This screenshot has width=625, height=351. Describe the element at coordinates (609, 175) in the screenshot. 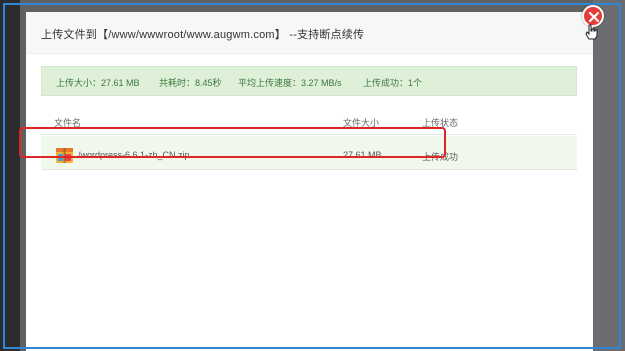

I see `backdrop-right-panel` at that location.